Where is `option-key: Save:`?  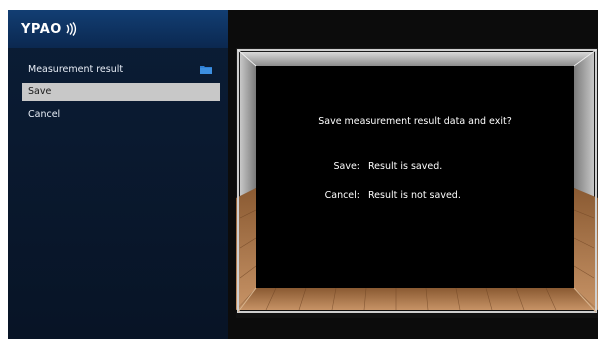 option-key: Save: is located at coordinates (346, 166).